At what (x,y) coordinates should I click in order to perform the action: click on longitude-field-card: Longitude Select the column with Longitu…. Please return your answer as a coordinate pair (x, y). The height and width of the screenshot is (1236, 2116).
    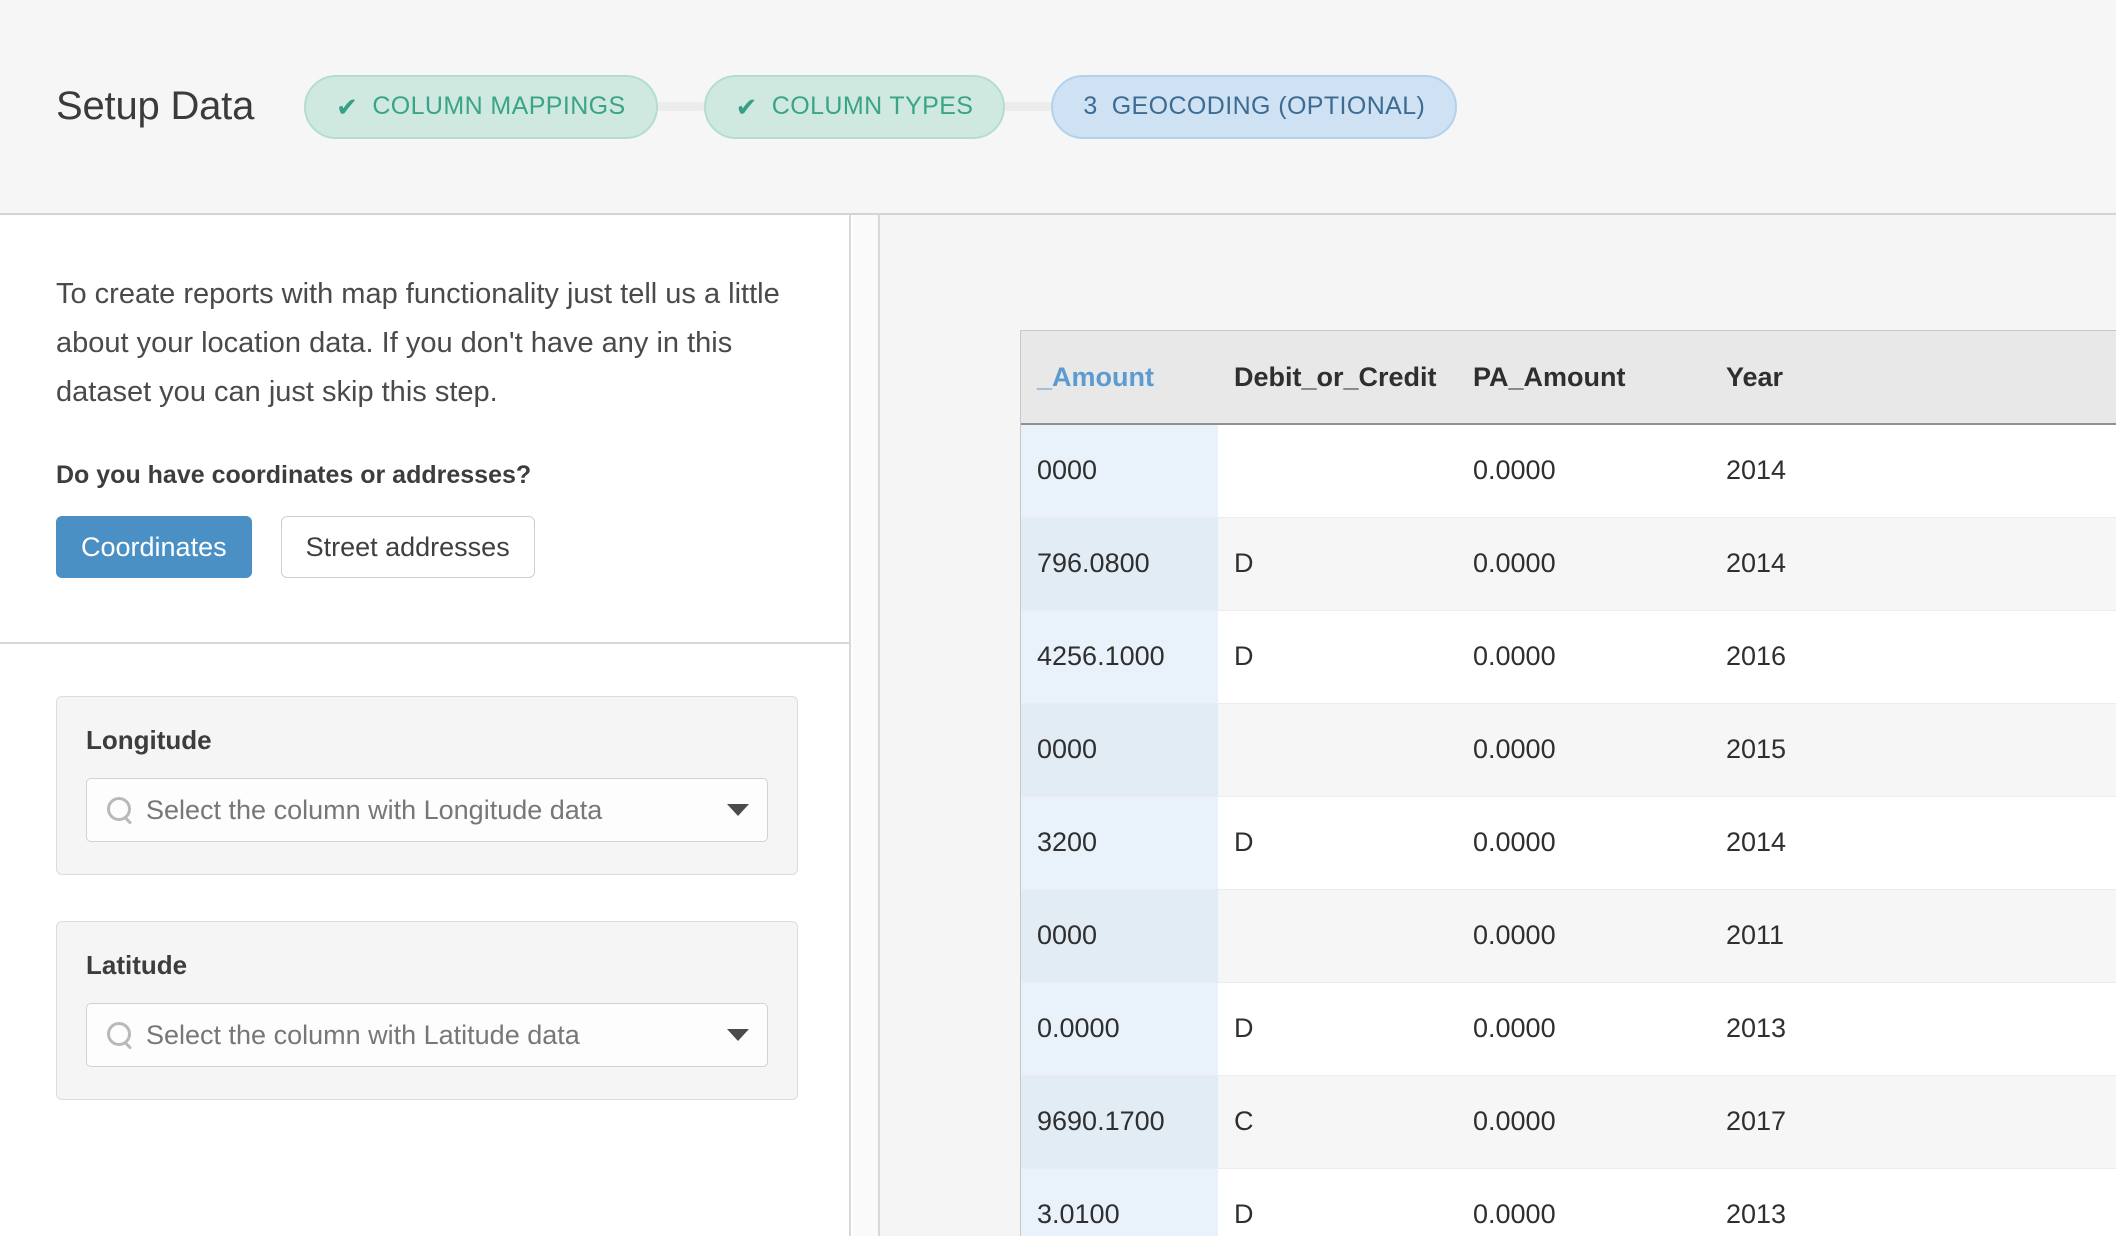
    Looking at the image, I should click on (427, 785).